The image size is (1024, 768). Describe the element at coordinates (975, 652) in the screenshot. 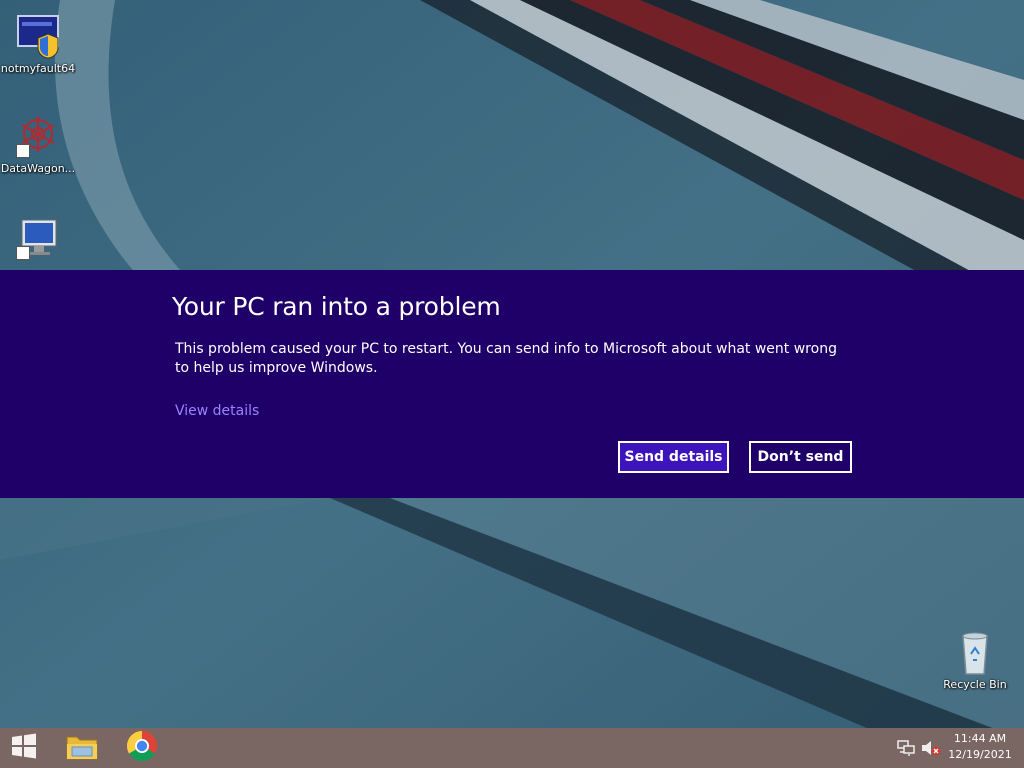

I see `recycle-bin-icon` at that location.